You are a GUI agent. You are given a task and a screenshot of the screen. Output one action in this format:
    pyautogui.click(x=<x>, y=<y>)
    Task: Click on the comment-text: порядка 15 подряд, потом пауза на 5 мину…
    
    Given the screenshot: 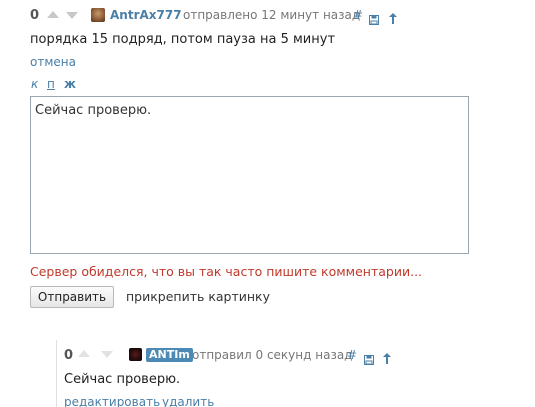 What is the action you would take?
    pyautogui.click(x=183, y=39)
    